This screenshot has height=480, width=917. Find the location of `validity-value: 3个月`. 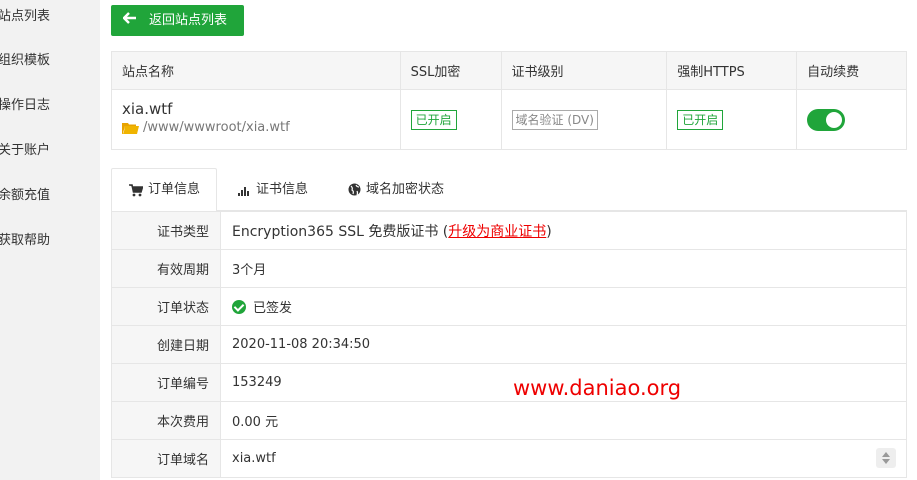

validity-value: 3个月 is located at coordinates (563, 268).